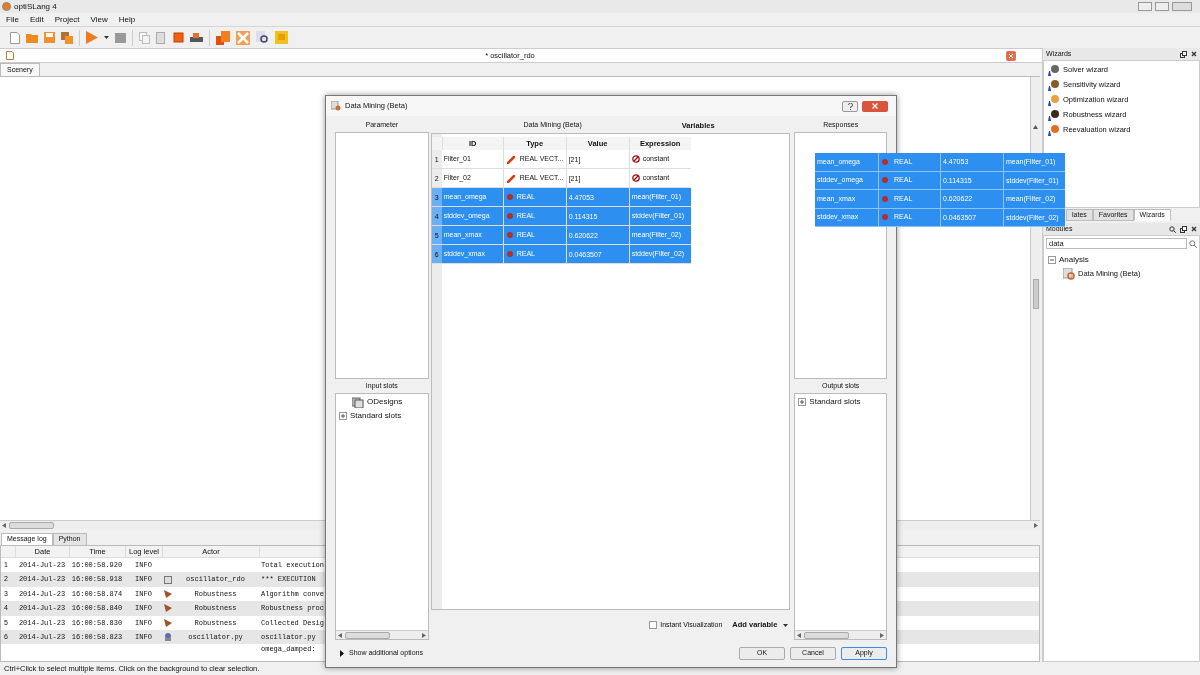 This screenshot has height=675, width=1200. Describe the element at coordinates (99, 19) in the screenshot. I see `menu-item: View` at that location.